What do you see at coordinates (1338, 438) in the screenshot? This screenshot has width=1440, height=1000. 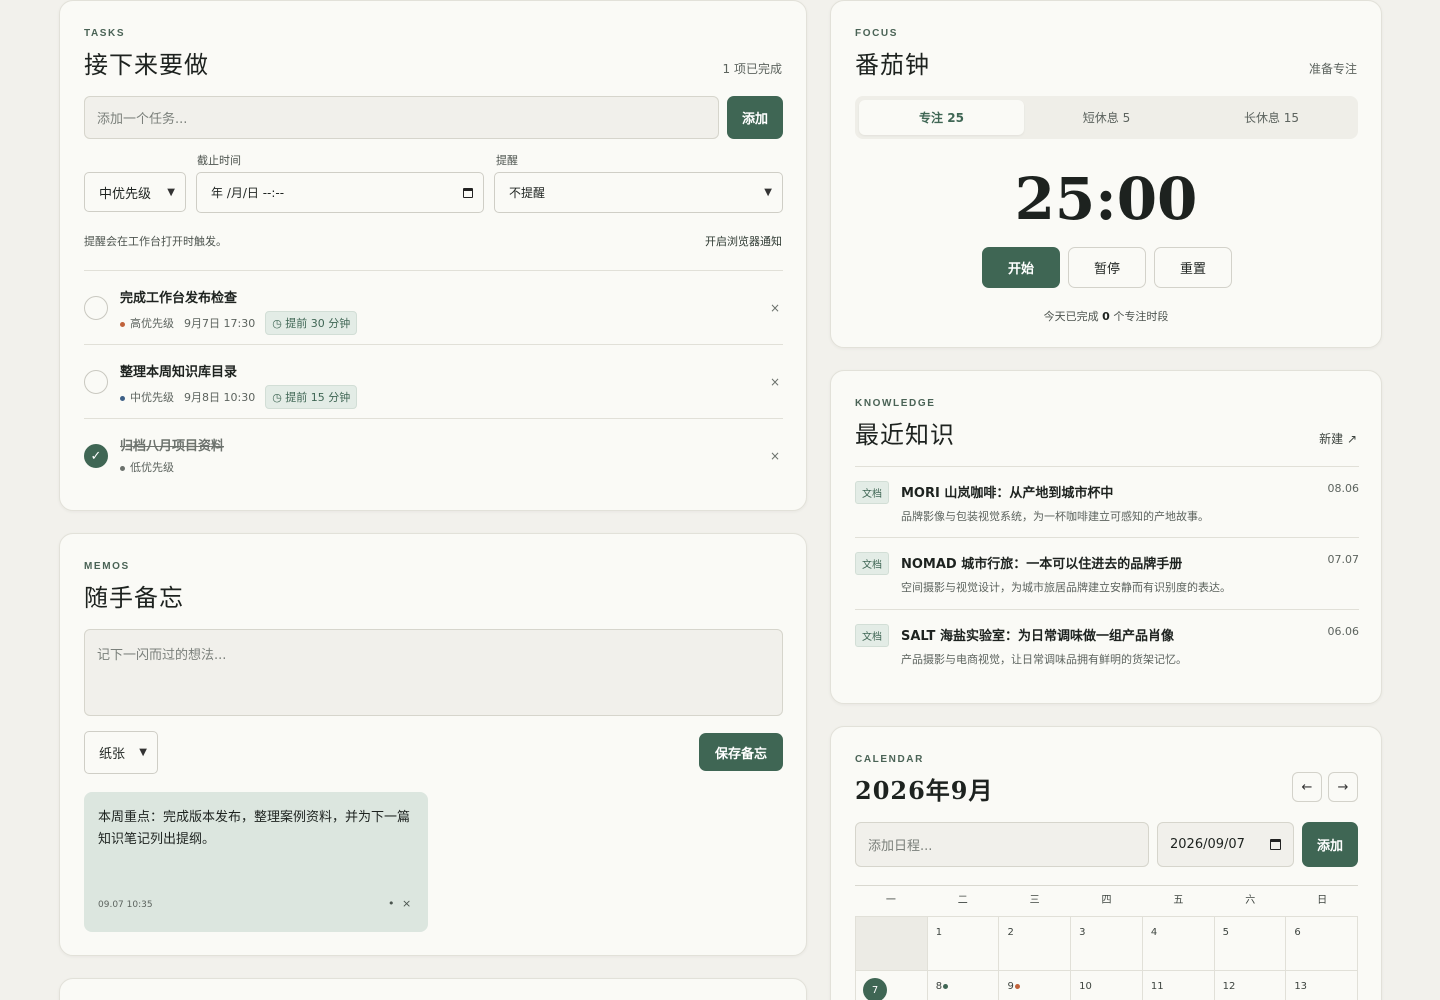 I see `new-knowledge-link: 新建 ↗` at bounding box center [1338, 438].